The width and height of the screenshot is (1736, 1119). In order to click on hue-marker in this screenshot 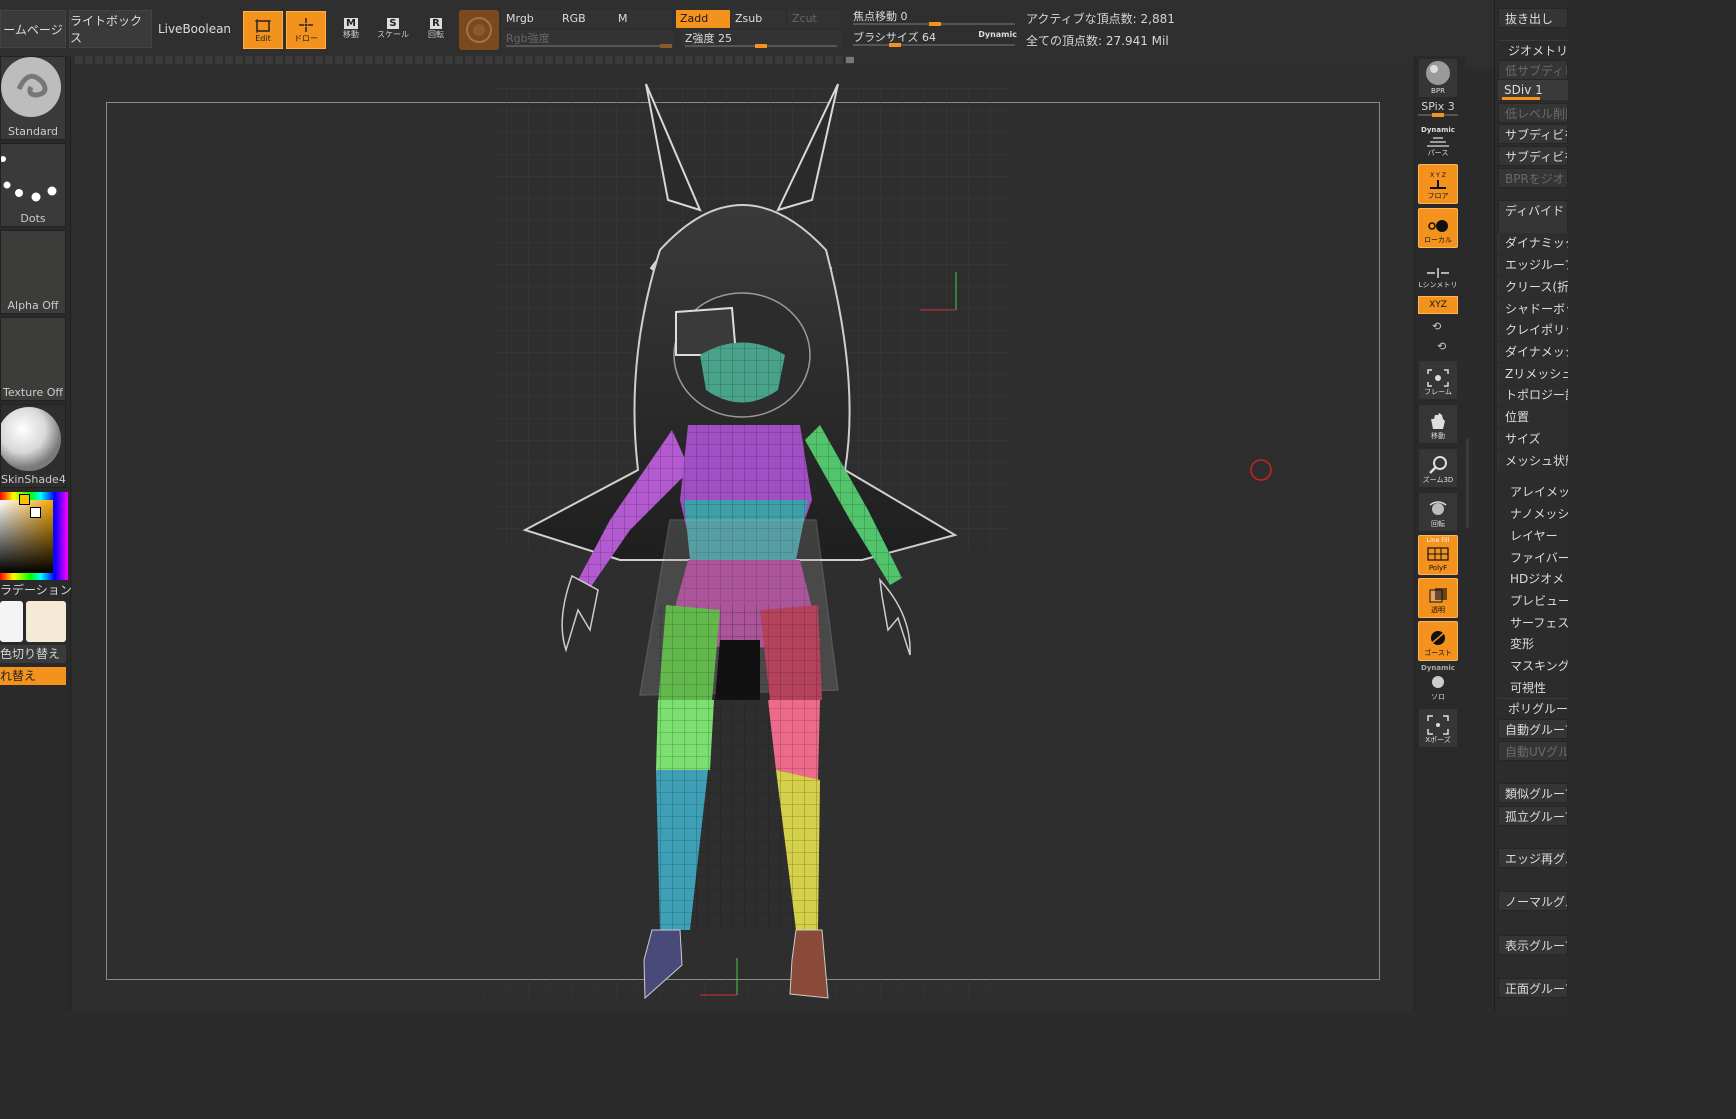, I will do `click(24, 499)`.